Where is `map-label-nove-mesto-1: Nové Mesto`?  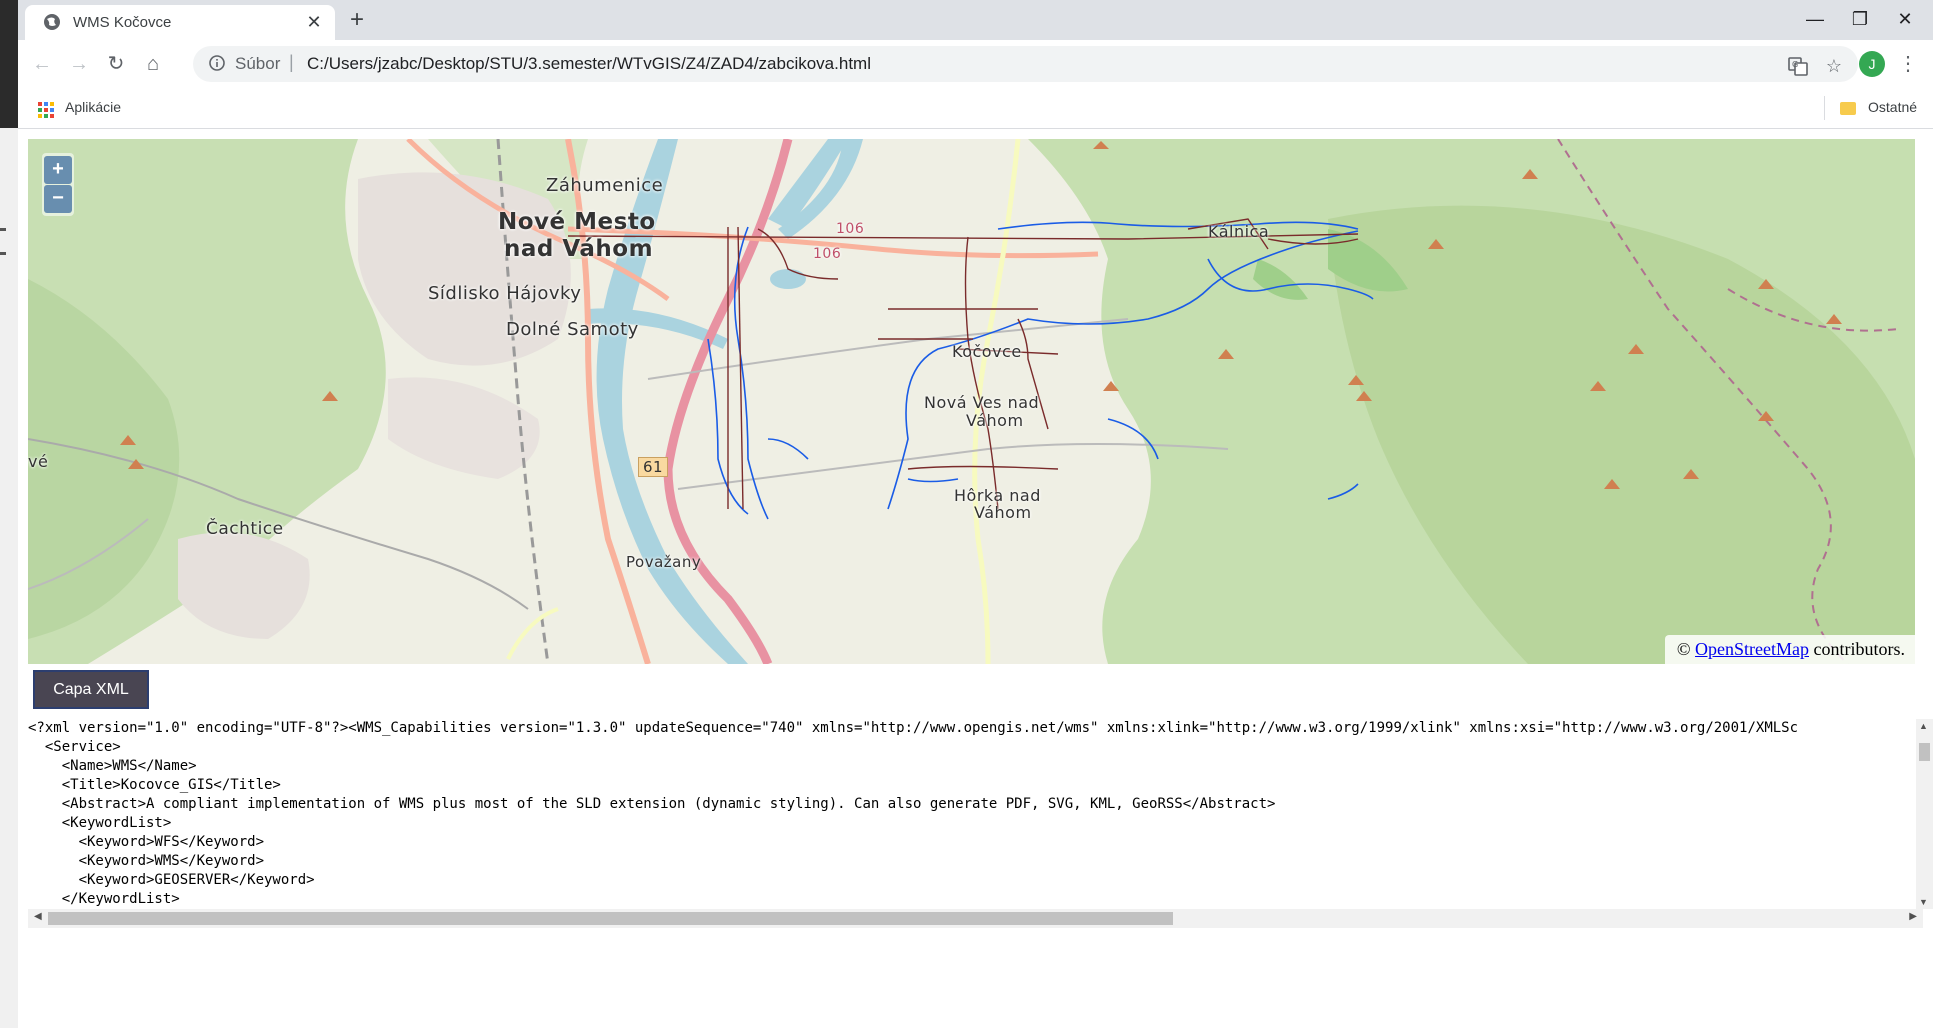 map-label-nove-mesto-1: Nové Mesto is located at coordinates (577, 222).